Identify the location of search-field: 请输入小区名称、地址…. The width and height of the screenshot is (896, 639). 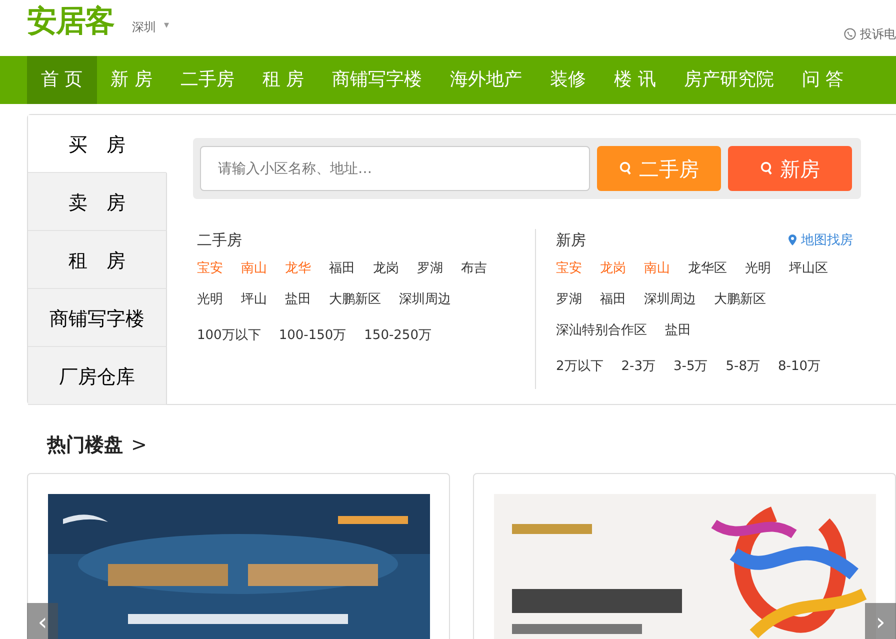
(395, 168).